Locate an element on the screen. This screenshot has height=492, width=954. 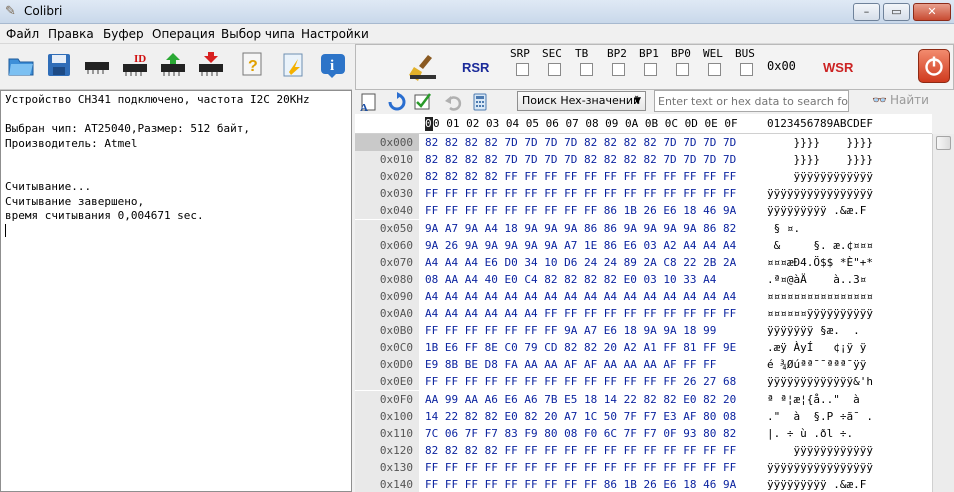
refresh-icon is located at coordinates (397, 103).